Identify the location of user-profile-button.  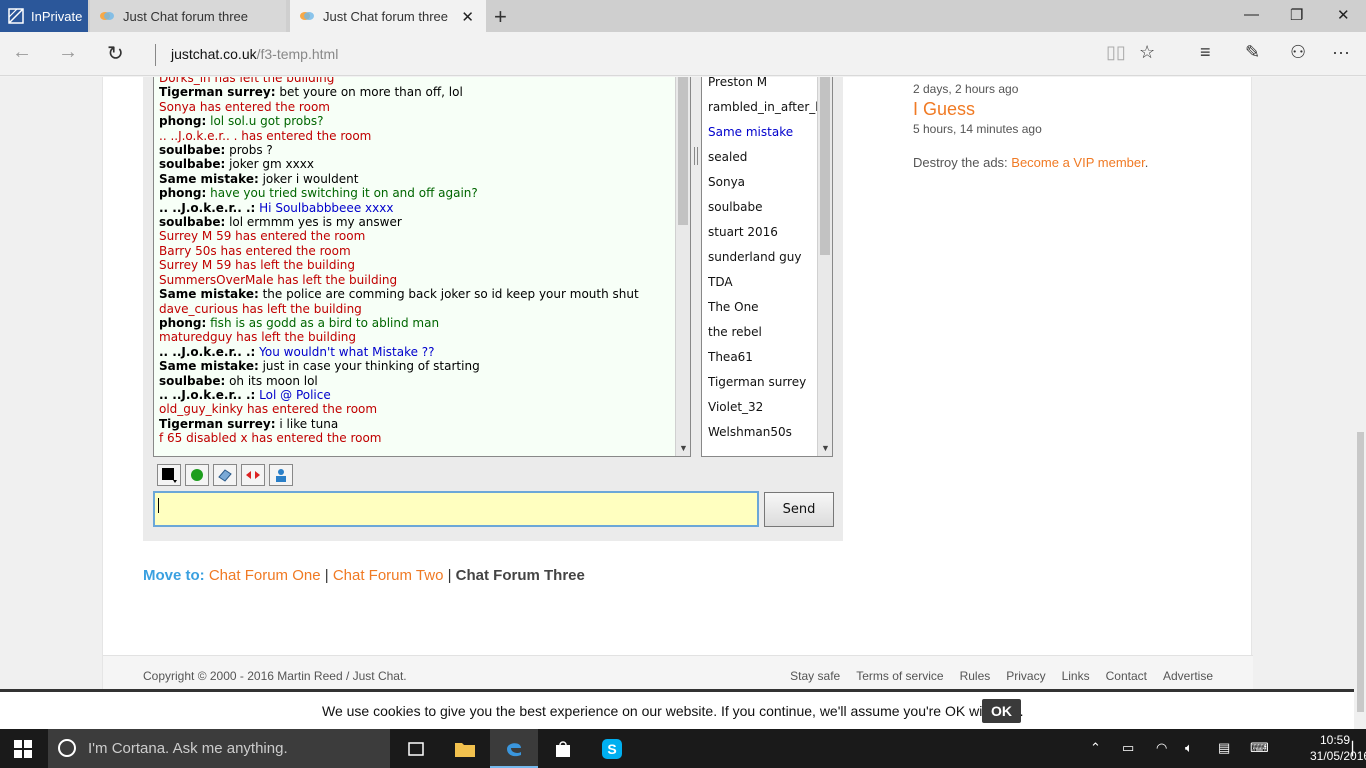
(281, 475).